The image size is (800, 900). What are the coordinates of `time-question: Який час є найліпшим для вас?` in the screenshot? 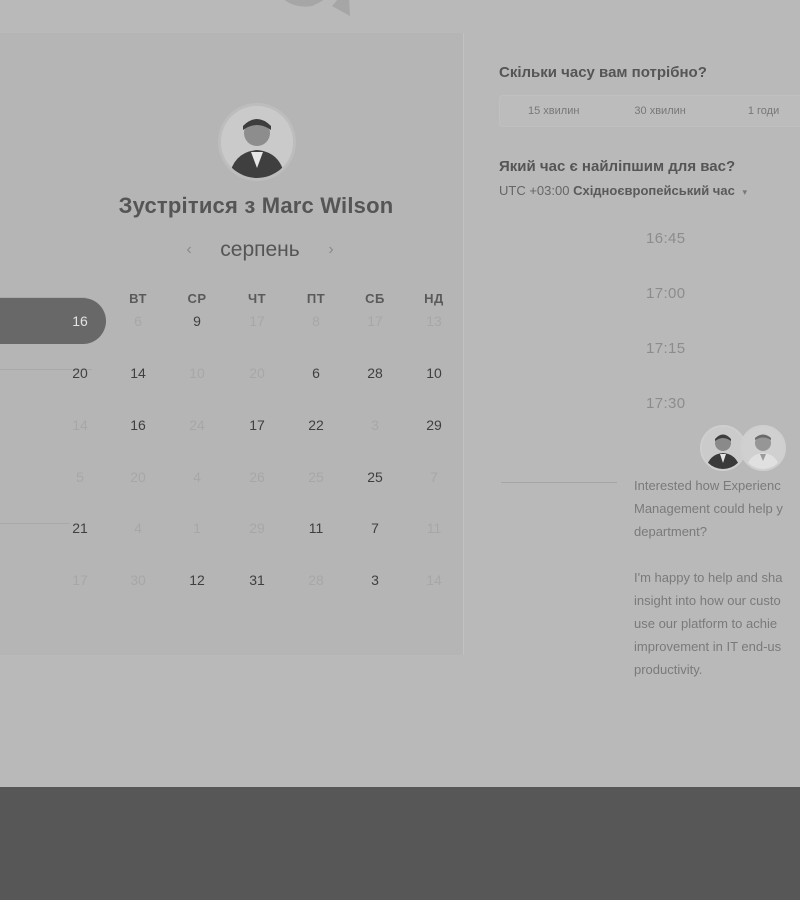 It's located at (617, 166).